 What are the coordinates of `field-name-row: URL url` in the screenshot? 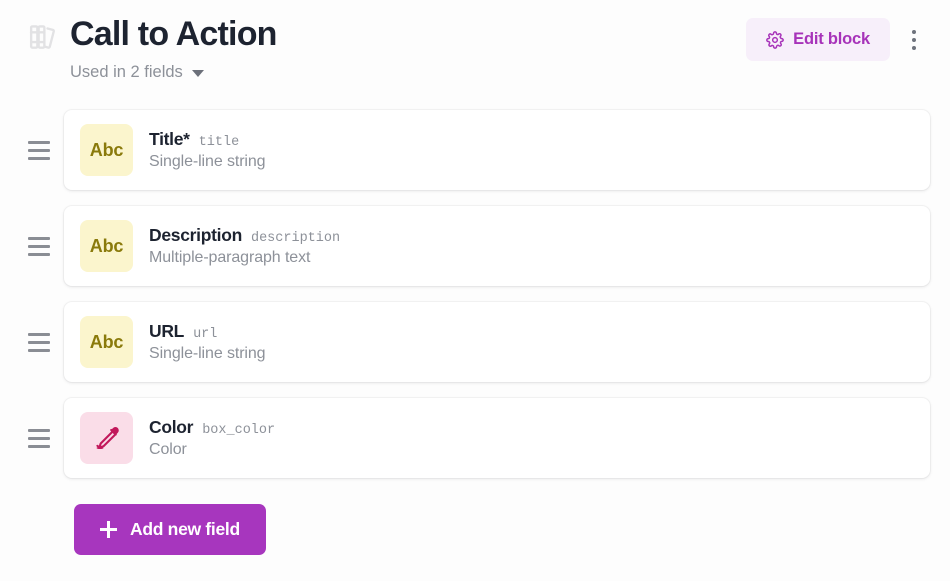 It's located at (207, 331).